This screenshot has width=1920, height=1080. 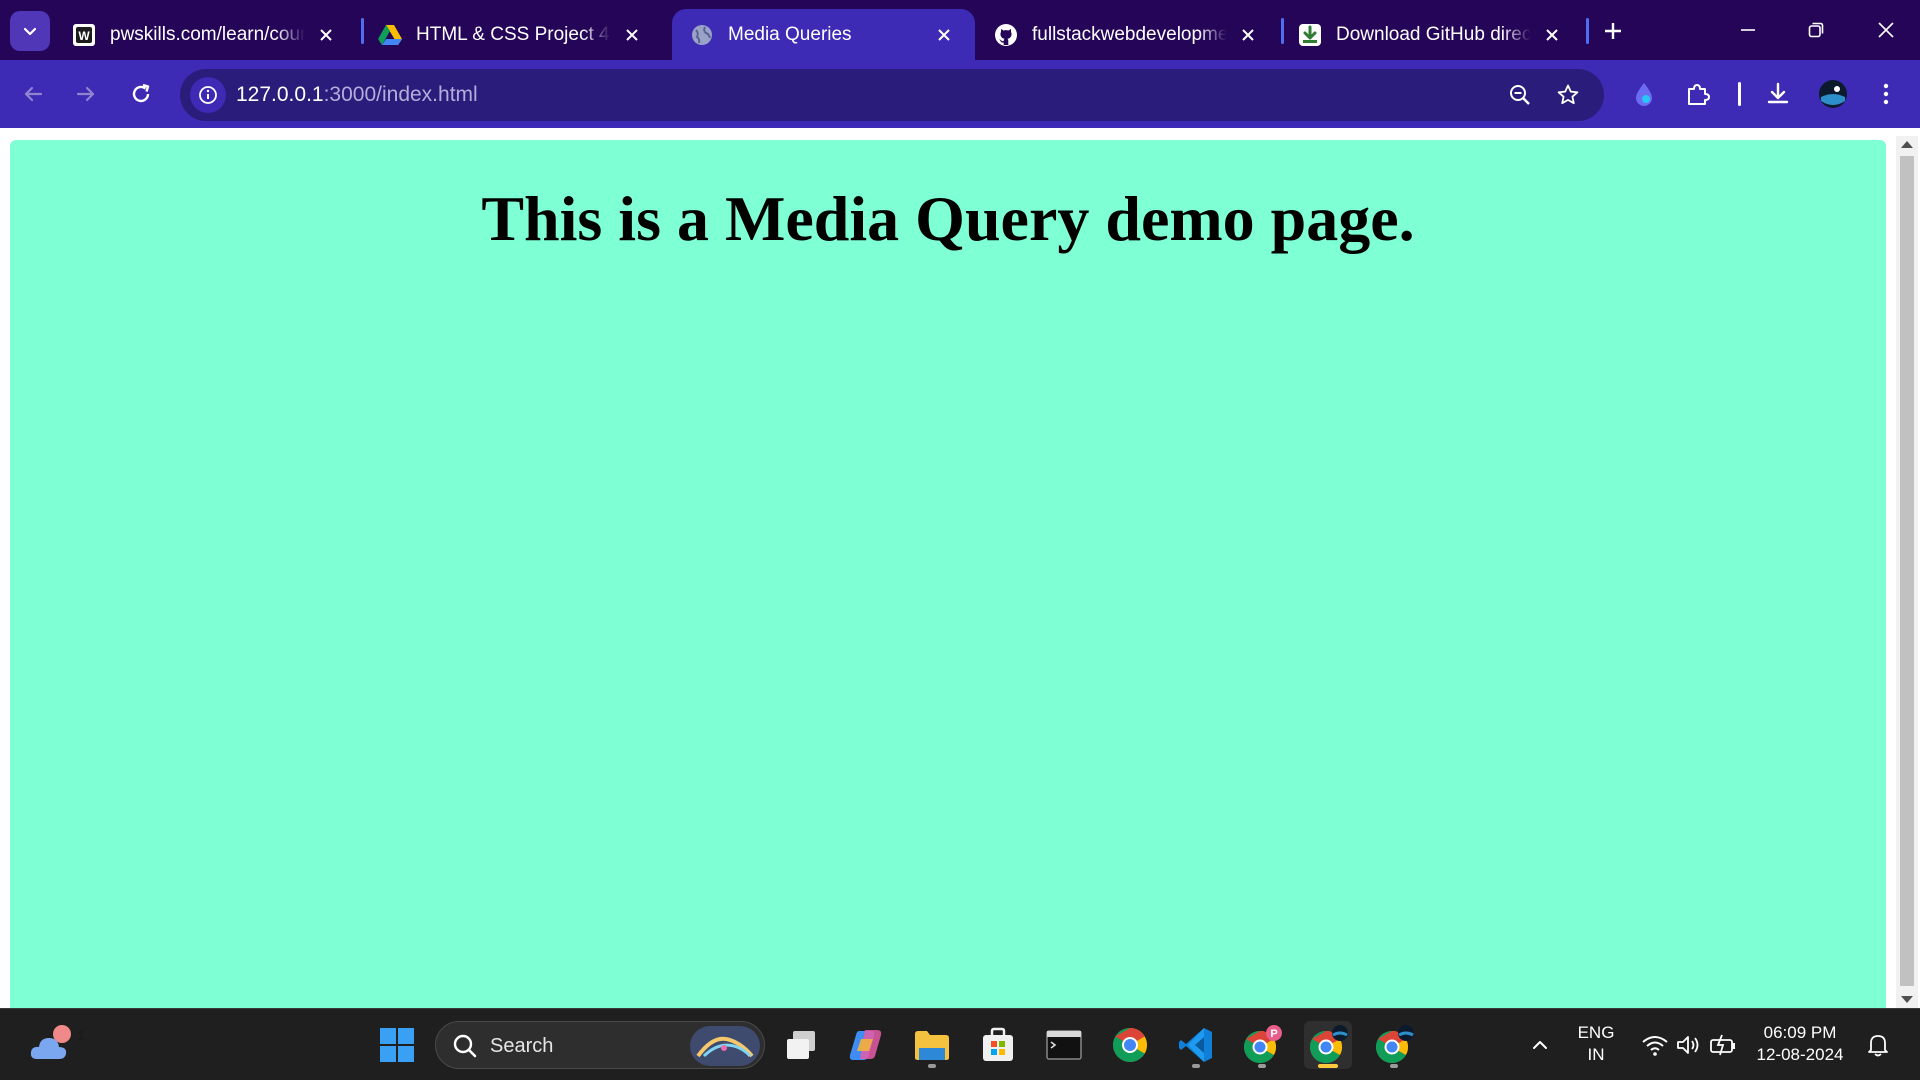 What do you see at coordinates (1800, 1044) in the screenshot?
I see `clock: 06:09 PM 12-08-2024` at bounding box center [1800, 1044].